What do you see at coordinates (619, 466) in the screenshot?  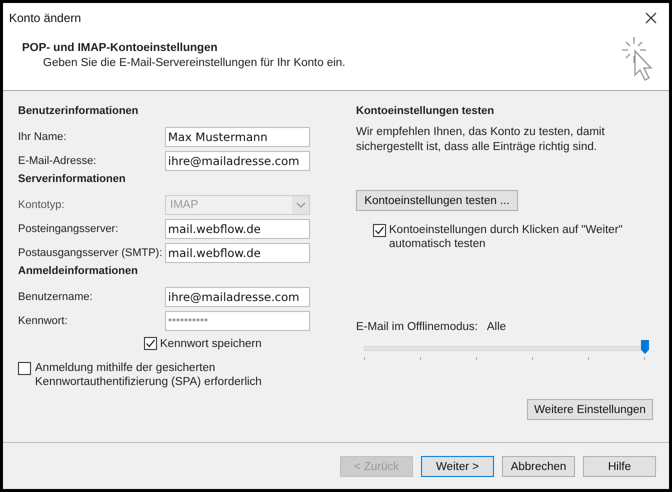 I see `dialog-button: Hilfe` at bounding box center [619, 466].